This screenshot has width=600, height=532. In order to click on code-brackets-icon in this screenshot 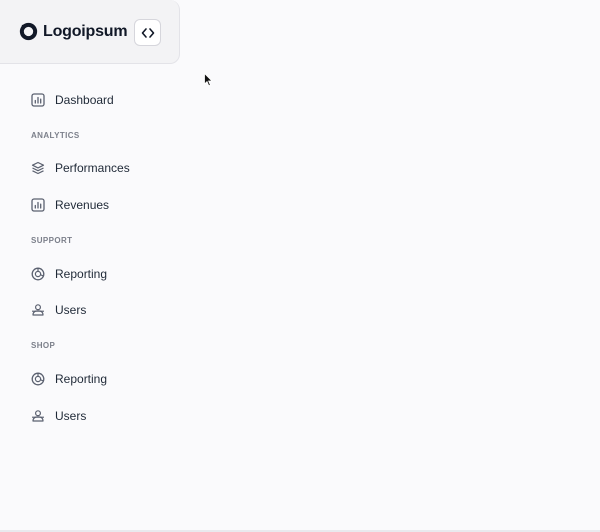, I will do `click(147, 32)`.